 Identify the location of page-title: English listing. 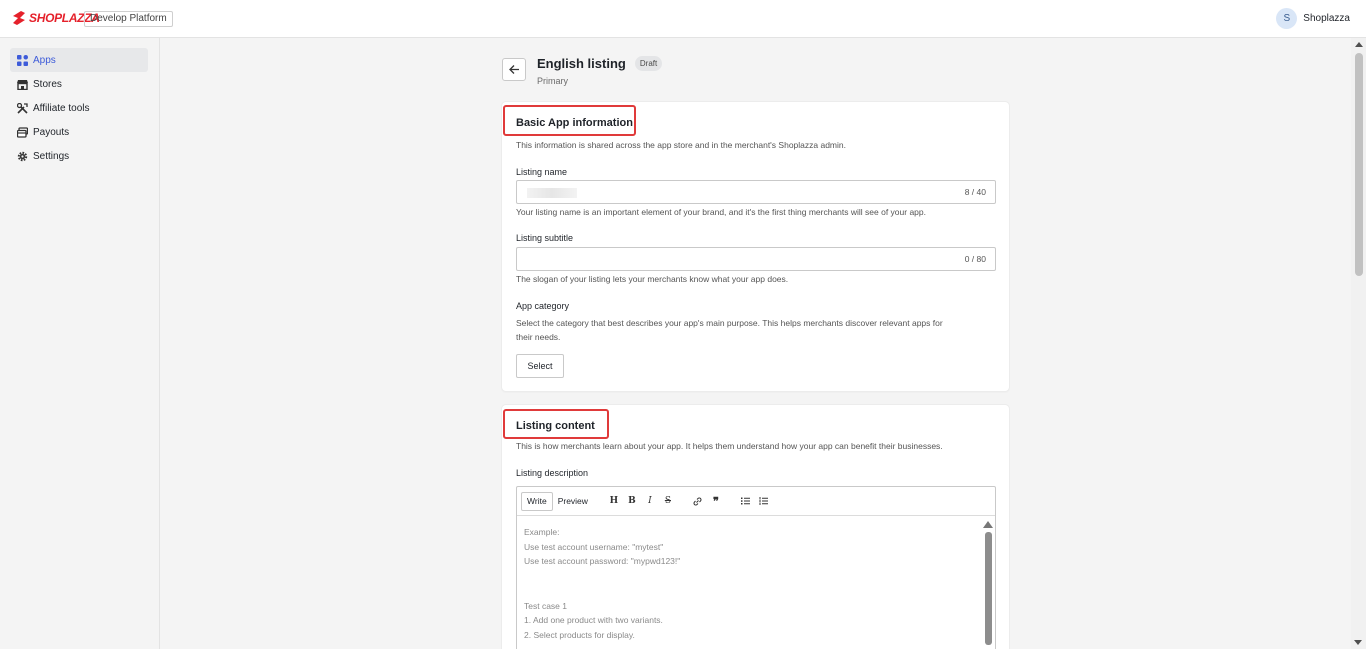
(581, 63).